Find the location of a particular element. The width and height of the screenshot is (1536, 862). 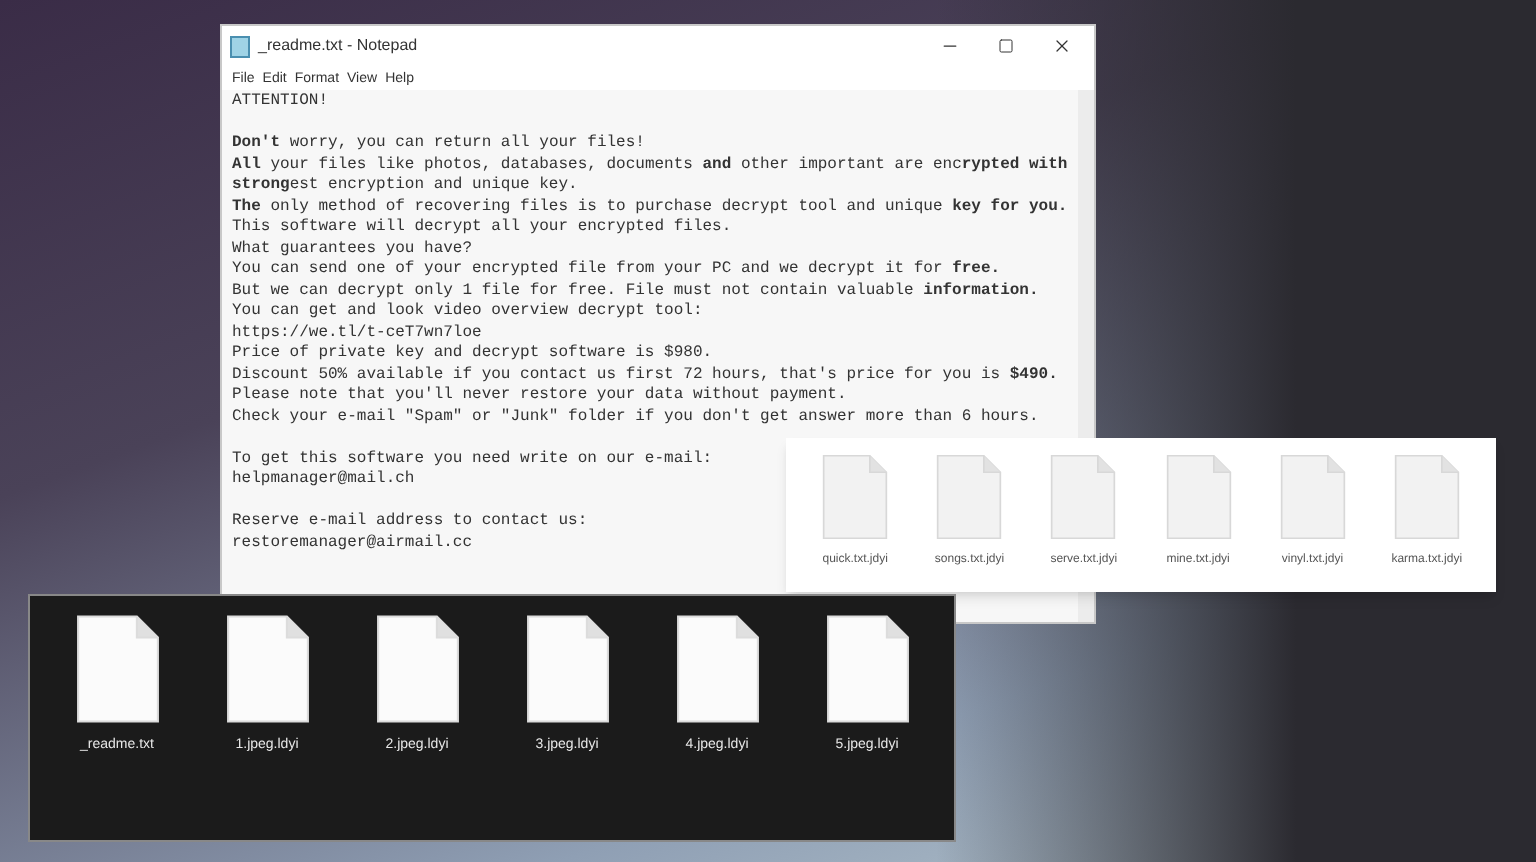

text-line: https://we.tl/t-ceT7wn7loe is located at coordinates (357, 333).